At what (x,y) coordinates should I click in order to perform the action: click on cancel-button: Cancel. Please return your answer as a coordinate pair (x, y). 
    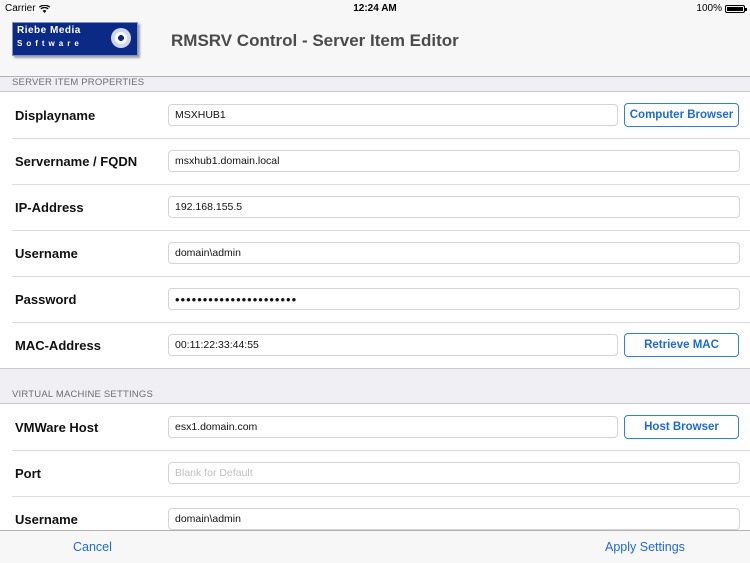
    Looking at the image, I should click on (92, 547).